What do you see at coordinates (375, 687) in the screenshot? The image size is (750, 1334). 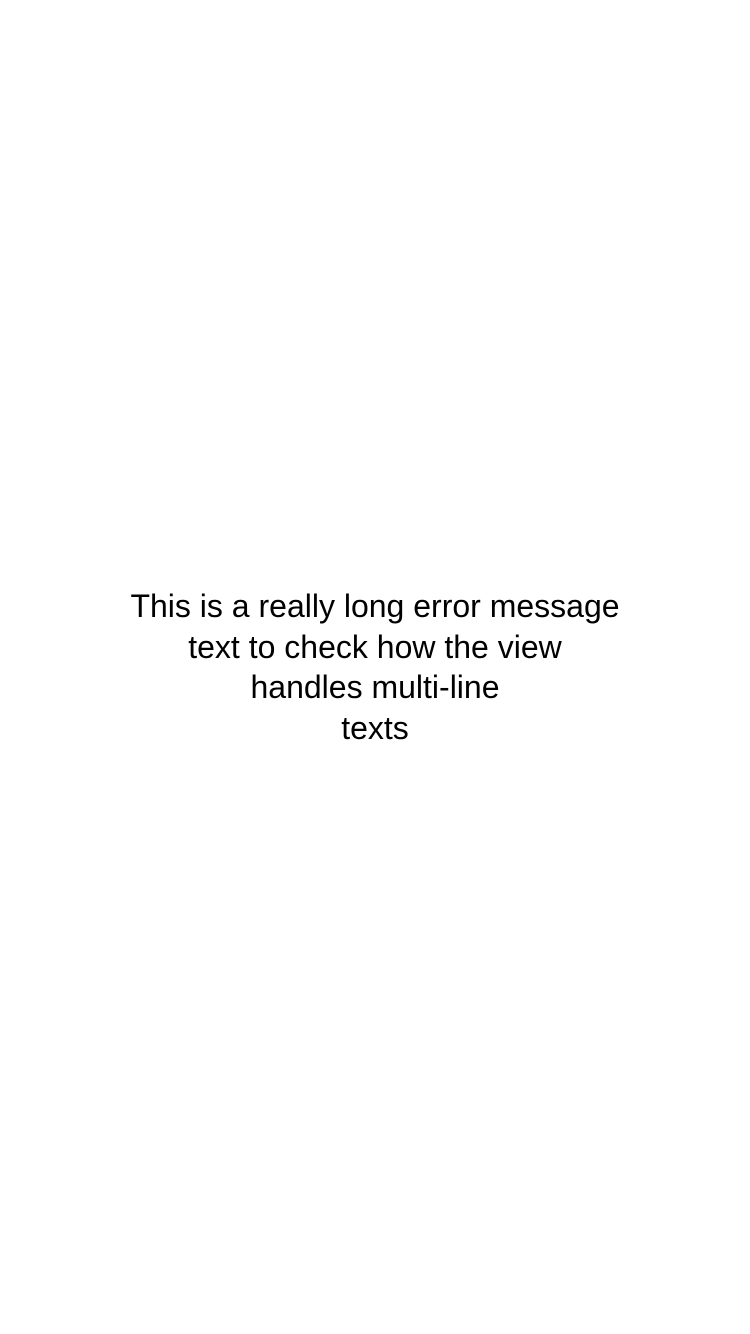 I see `error-message-line-3: handles multi-line` at bounding box center [375, 687].